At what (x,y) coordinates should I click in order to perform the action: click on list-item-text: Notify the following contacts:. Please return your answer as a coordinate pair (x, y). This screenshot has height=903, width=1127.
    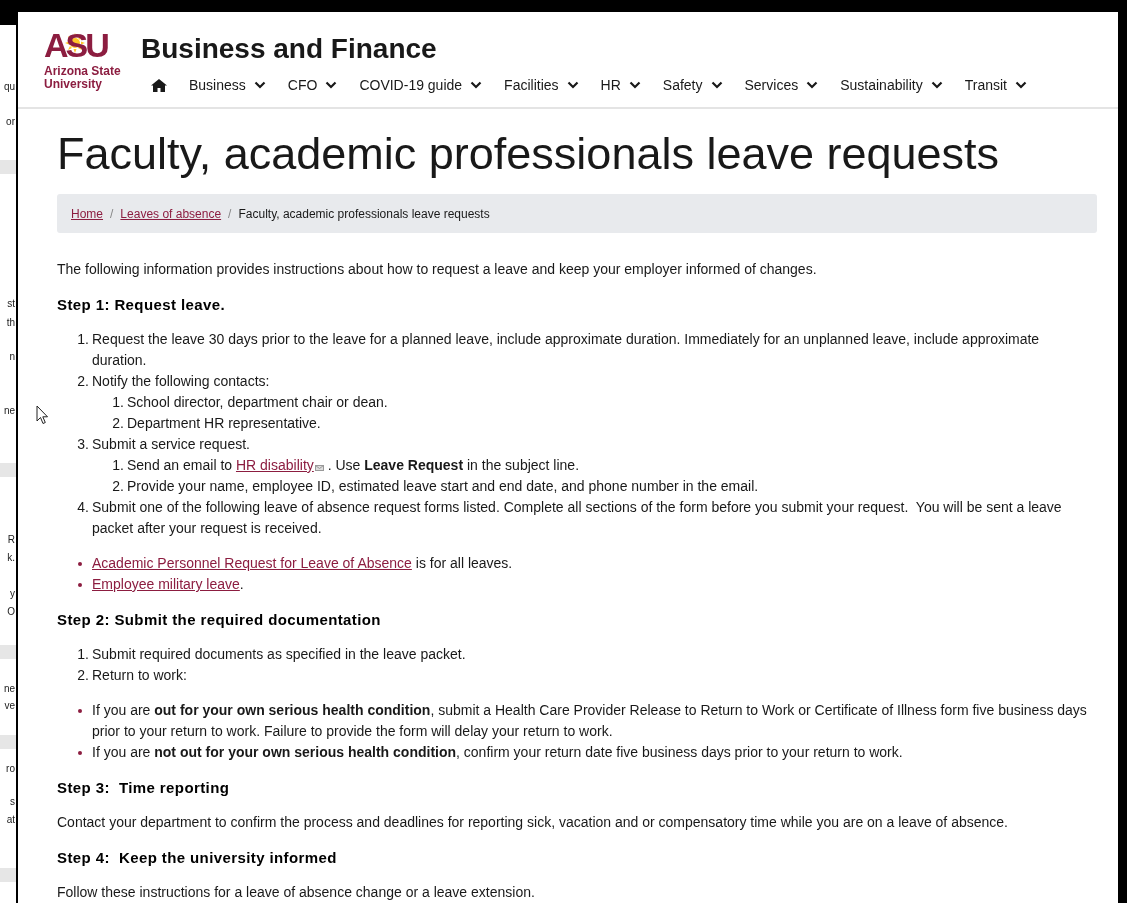
    Looking at the image, I should click on (181, 381).